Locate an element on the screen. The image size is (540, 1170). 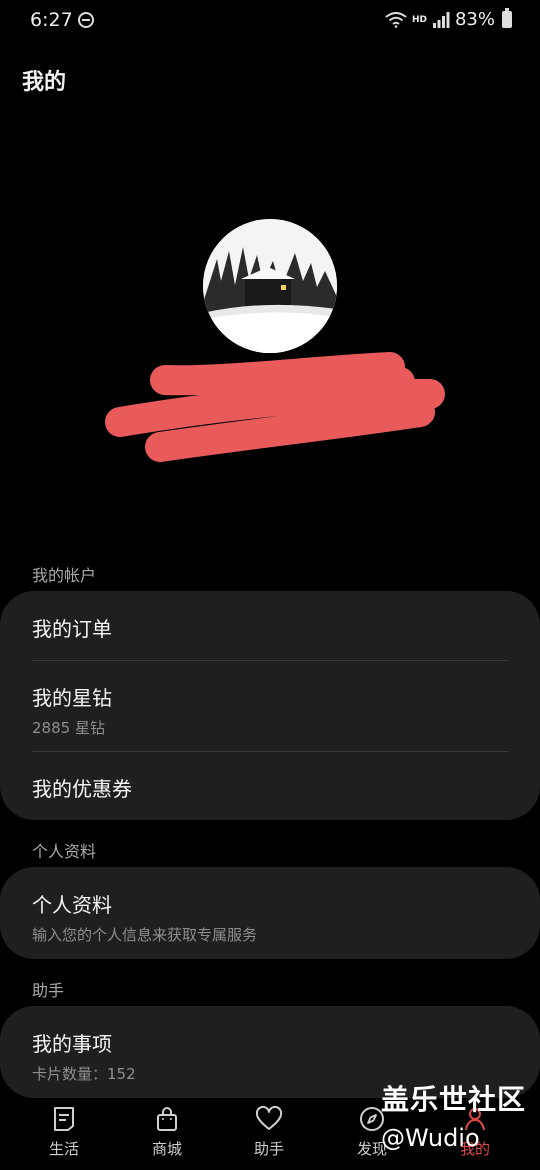
avatar is located at coordinates (270, 286).